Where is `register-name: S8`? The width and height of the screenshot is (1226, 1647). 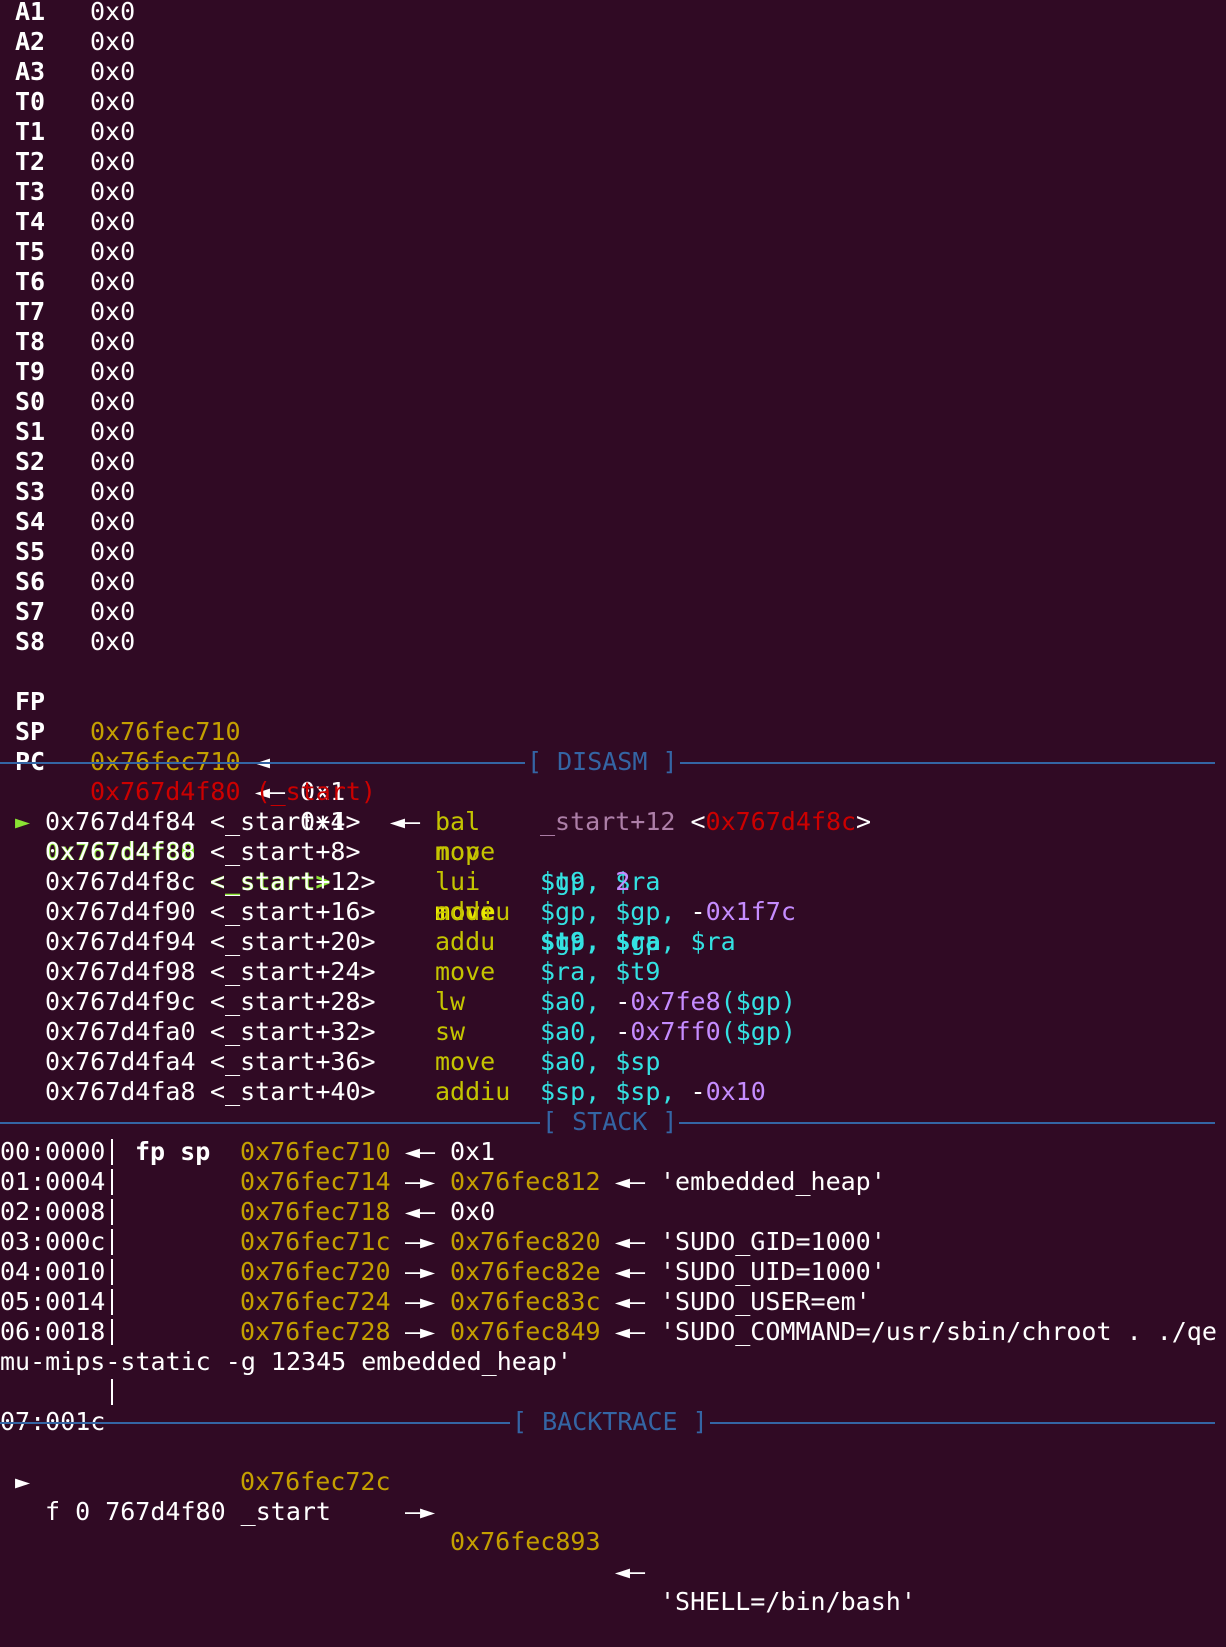
register-name: S8 is located at coordinates (30, 641).